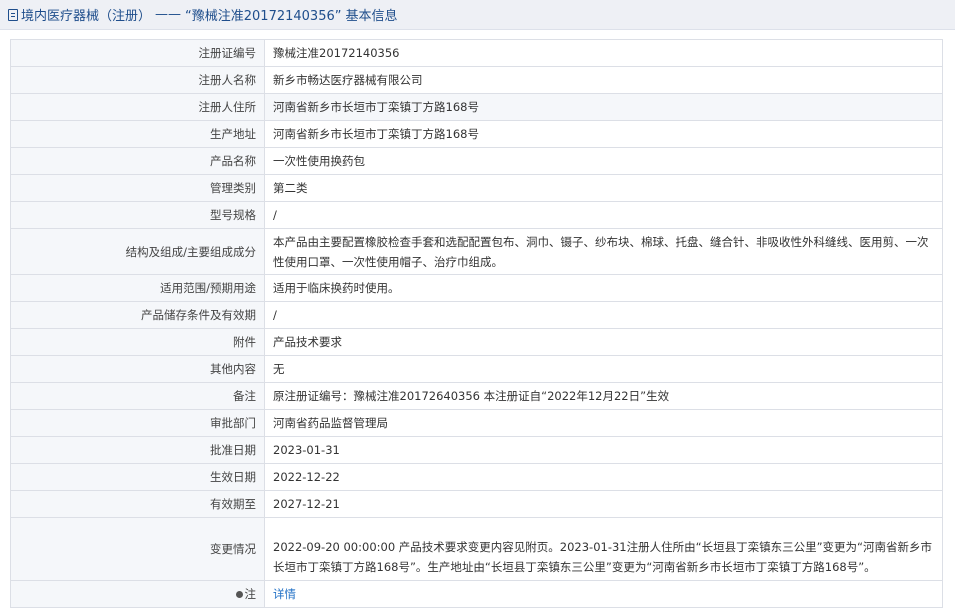 The image size is (955, 613). Describe the element at coordinates (603, 53) in the screenshot. I see `row-value: 豫械注准20172140356` at that location.